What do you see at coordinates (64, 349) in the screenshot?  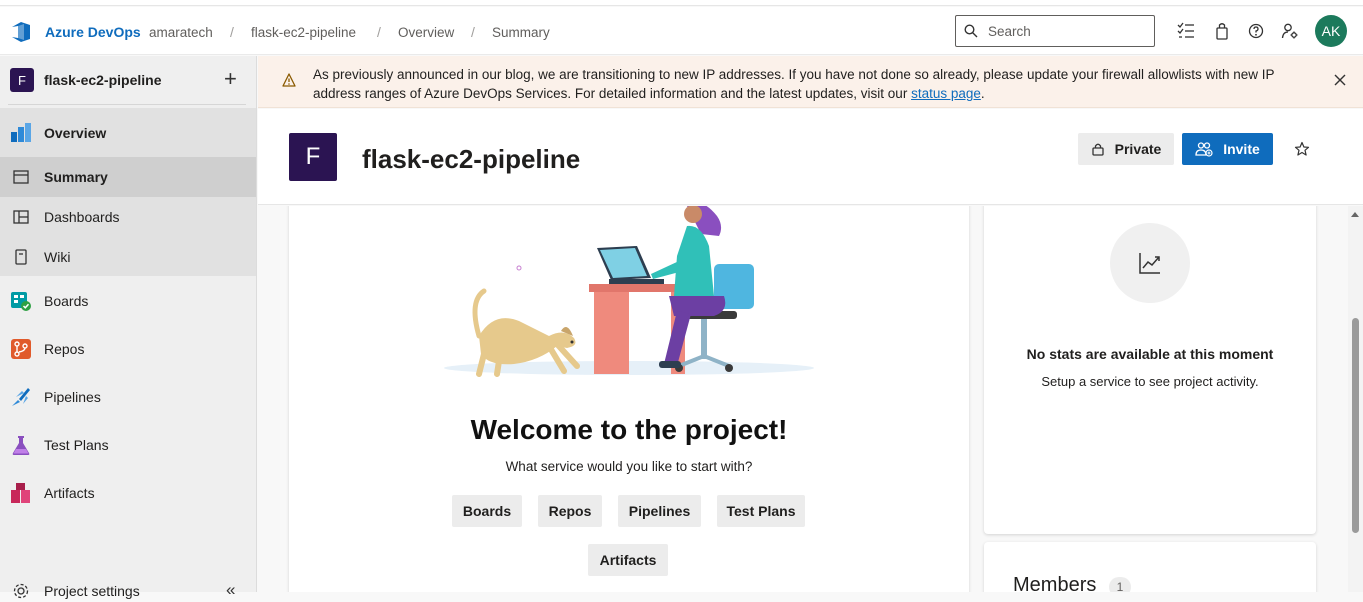 I see `sidebar-item-label: Repos` at bounding box center [64, 349].